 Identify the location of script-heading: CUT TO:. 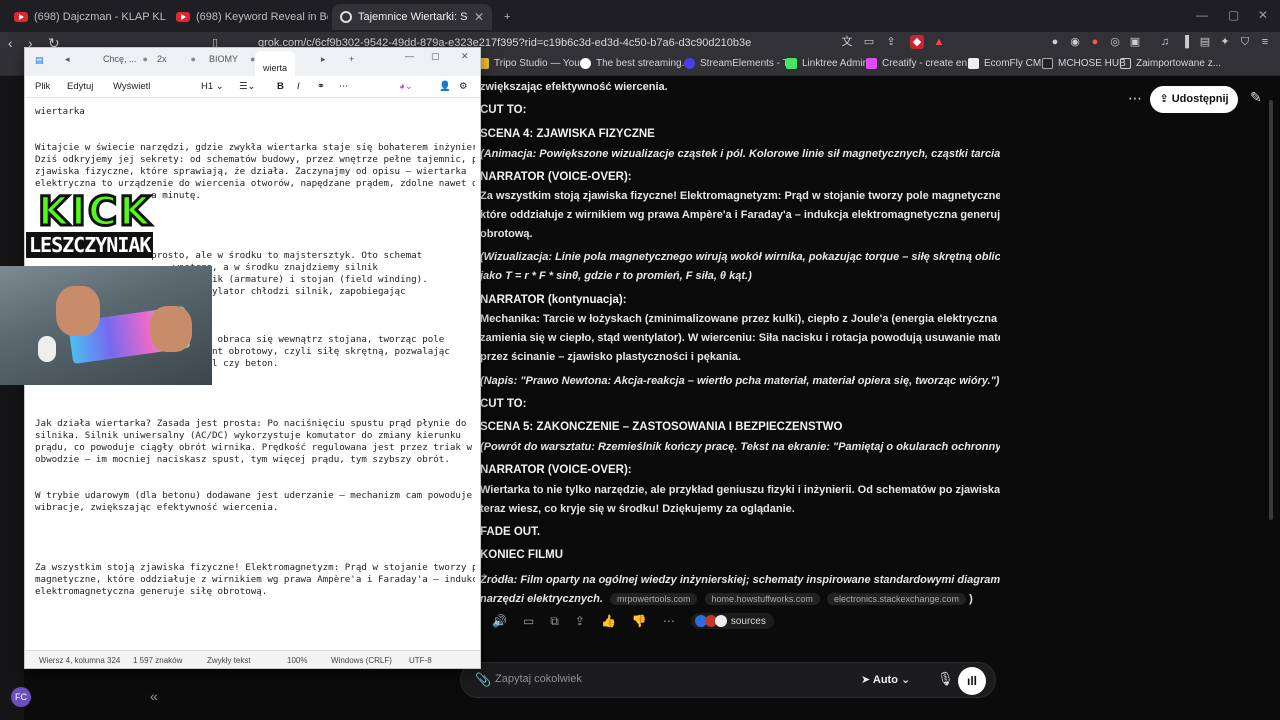
(503, 110).